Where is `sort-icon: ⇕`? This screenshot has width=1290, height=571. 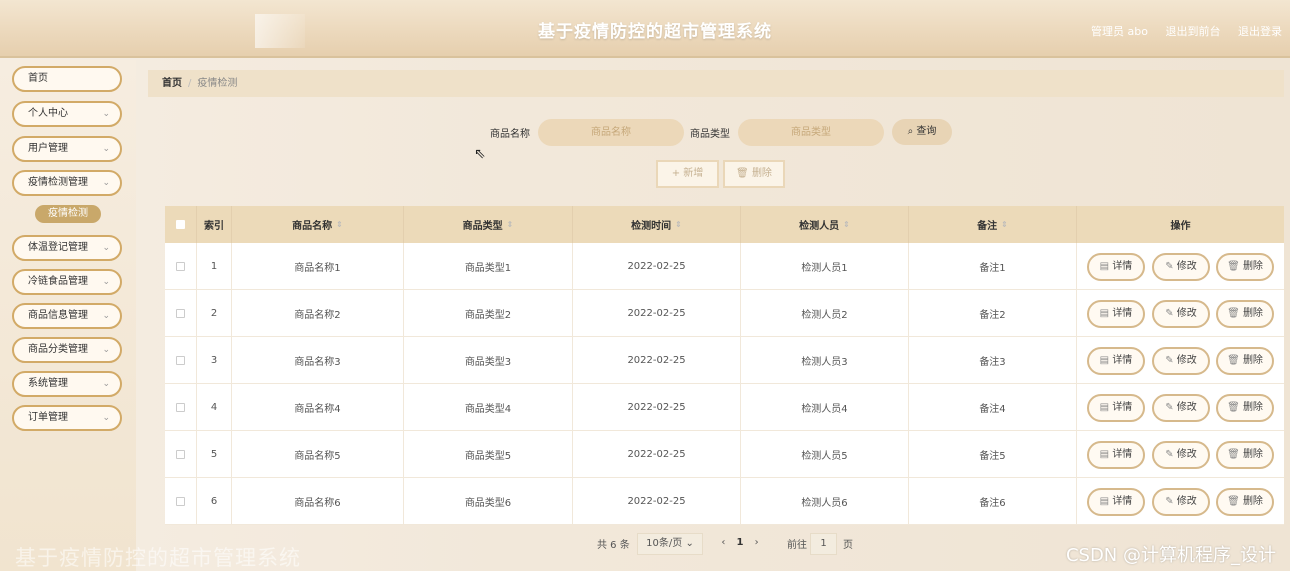
sort-icon: ⇕ is located at coordinates (339, 224).